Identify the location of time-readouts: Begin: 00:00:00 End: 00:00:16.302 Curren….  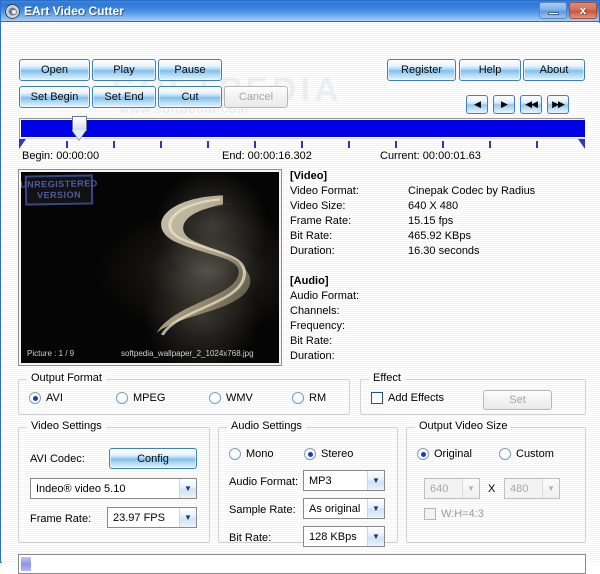
(305, 157).